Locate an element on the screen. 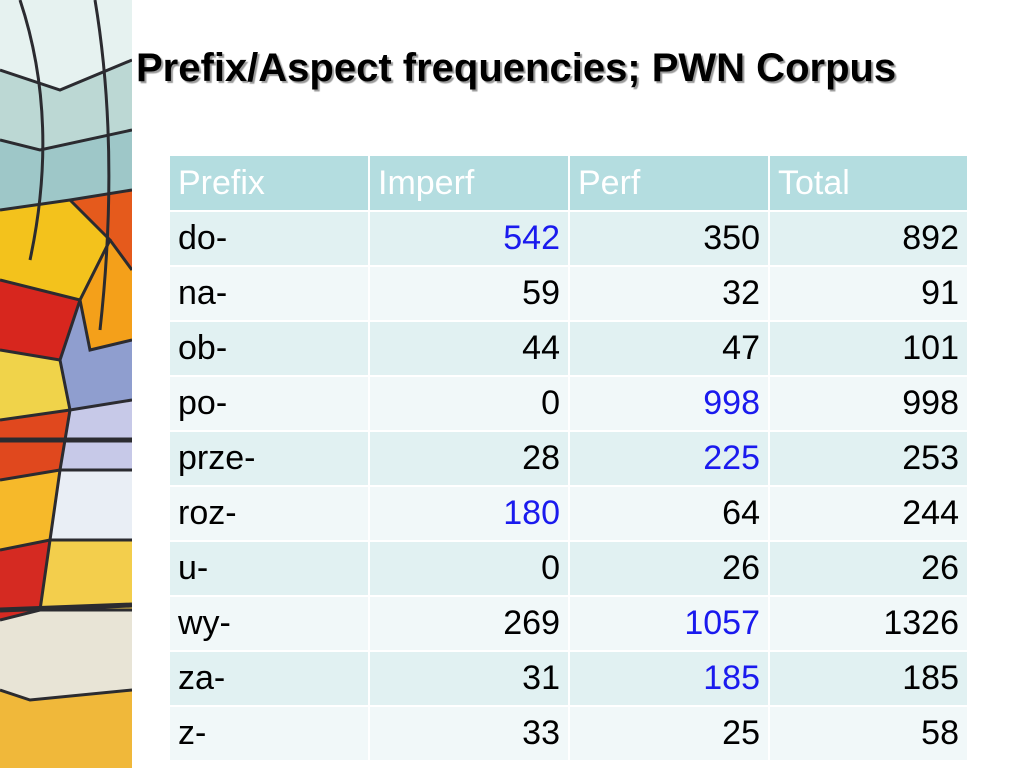 Image resolution: width=1024 pixels, height=768 pixels. table-row: u- 0 26 26 is located at coordinates (569, 569).